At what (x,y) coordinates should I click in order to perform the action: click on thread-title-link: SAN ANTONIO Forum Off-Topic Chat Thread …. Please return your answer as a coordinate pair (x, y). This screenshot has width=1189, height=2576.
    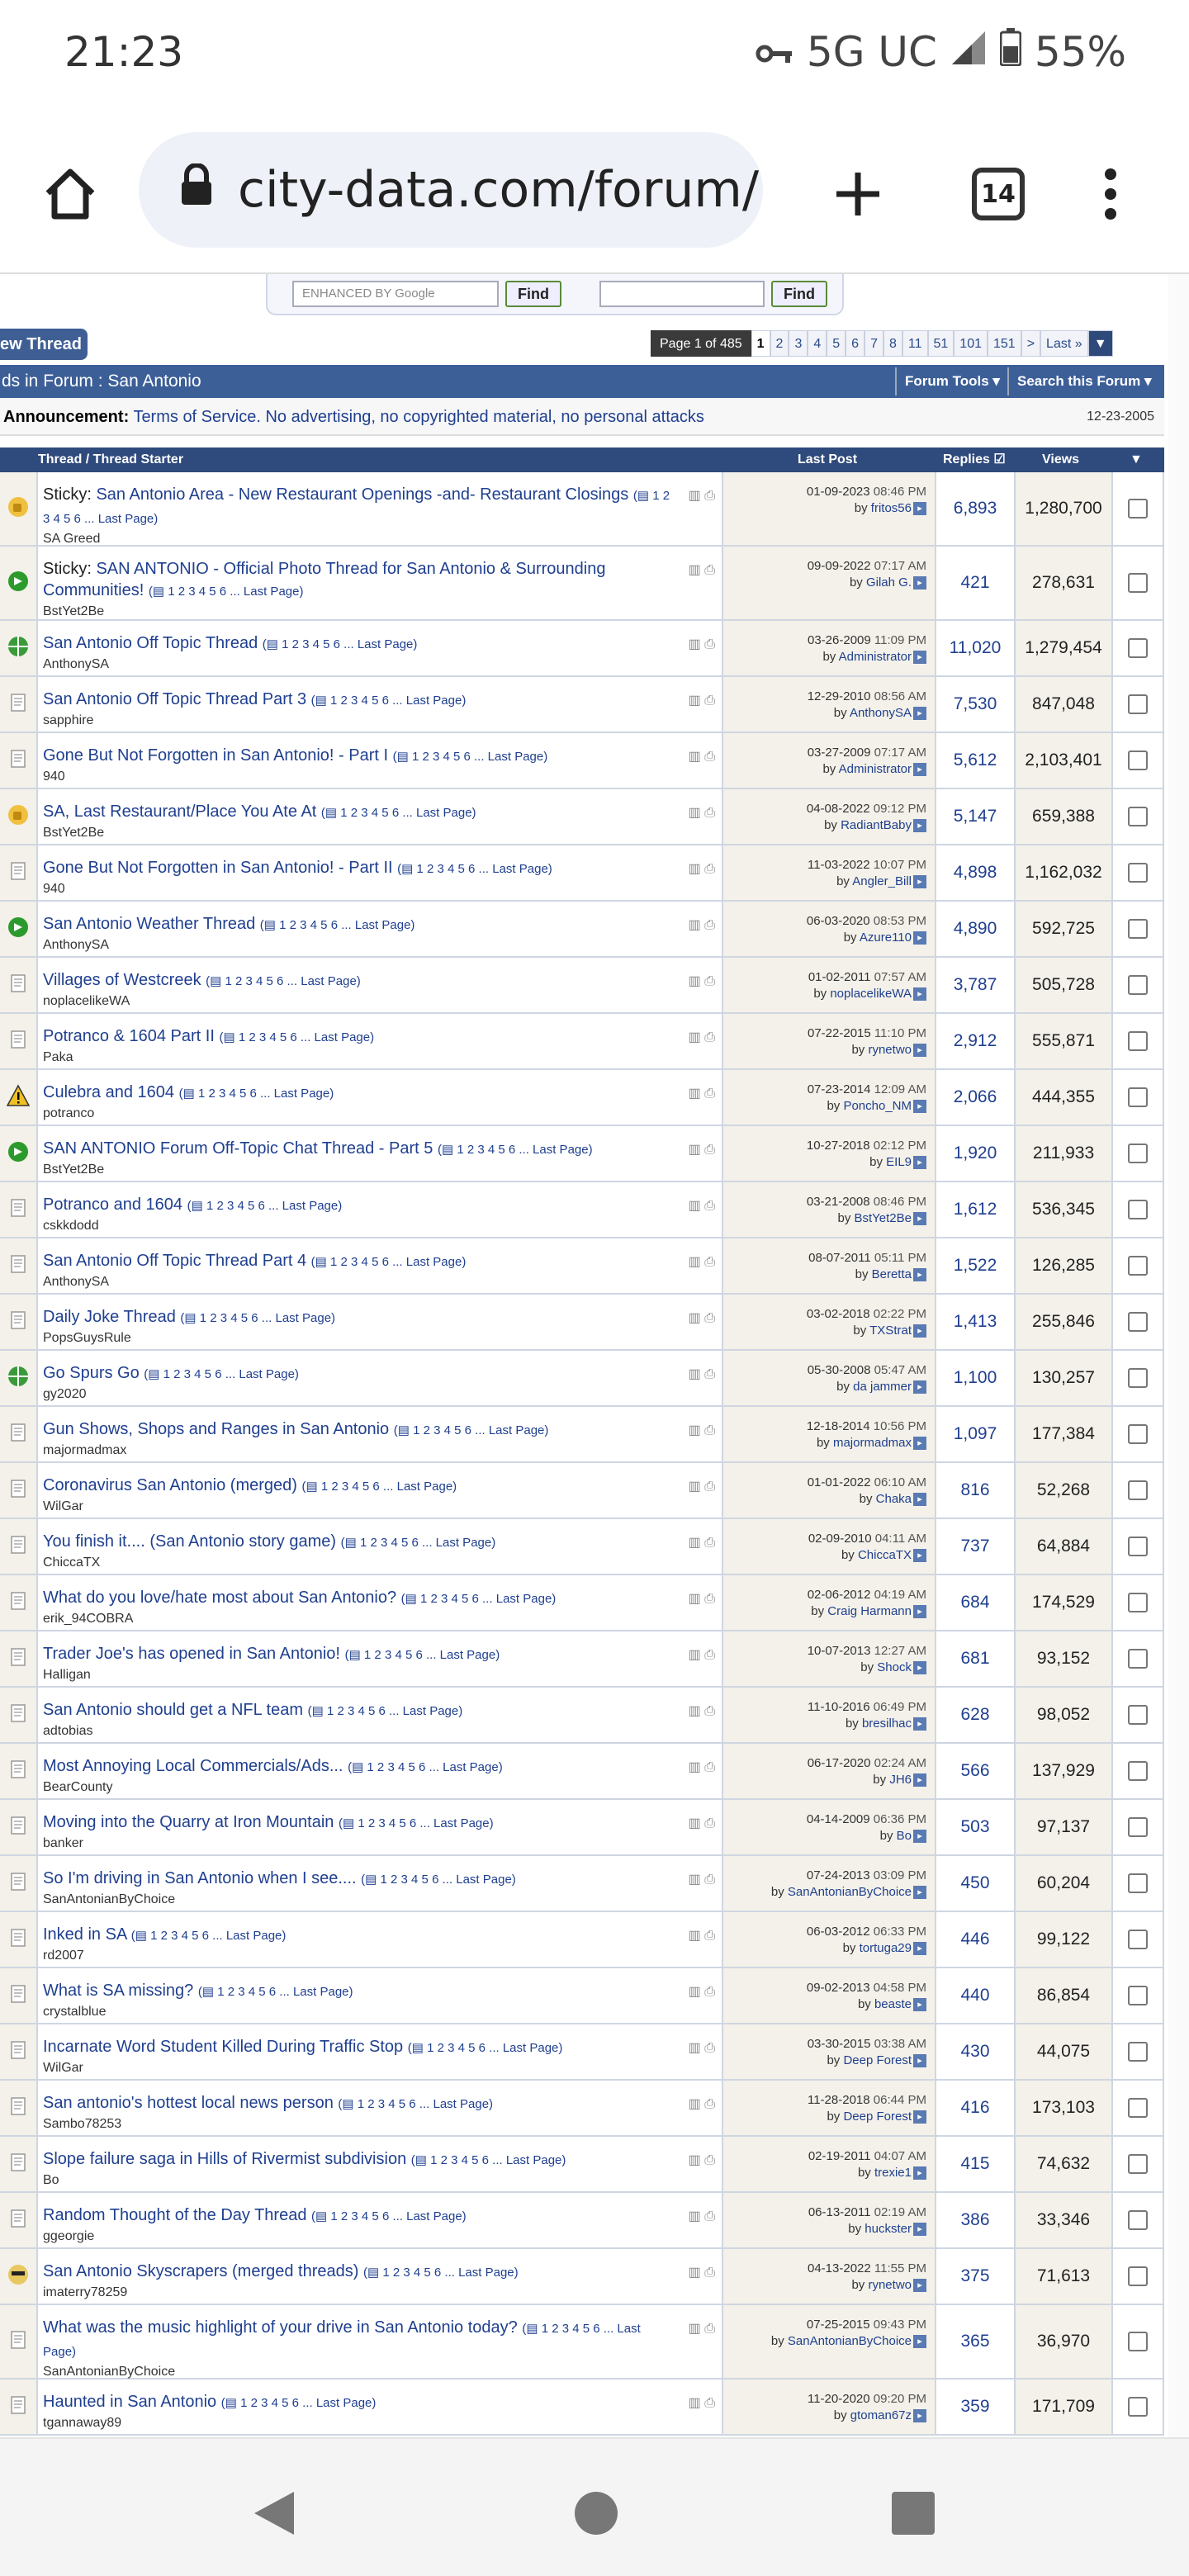
    Looking at the image, I should click on (238, 1148).